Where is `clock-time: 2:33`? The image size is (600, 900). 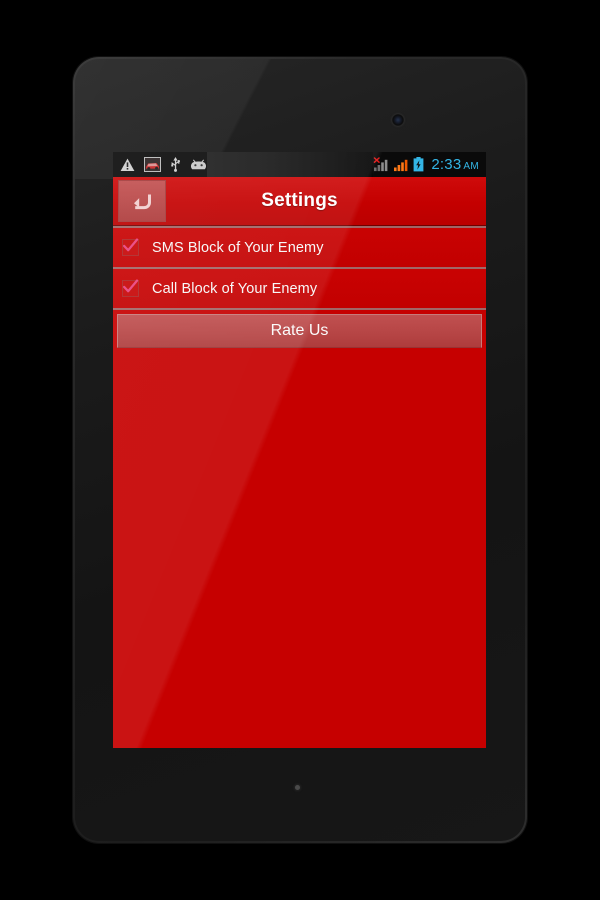 clock-time: 2:33 is located at coordinates (446, 164).